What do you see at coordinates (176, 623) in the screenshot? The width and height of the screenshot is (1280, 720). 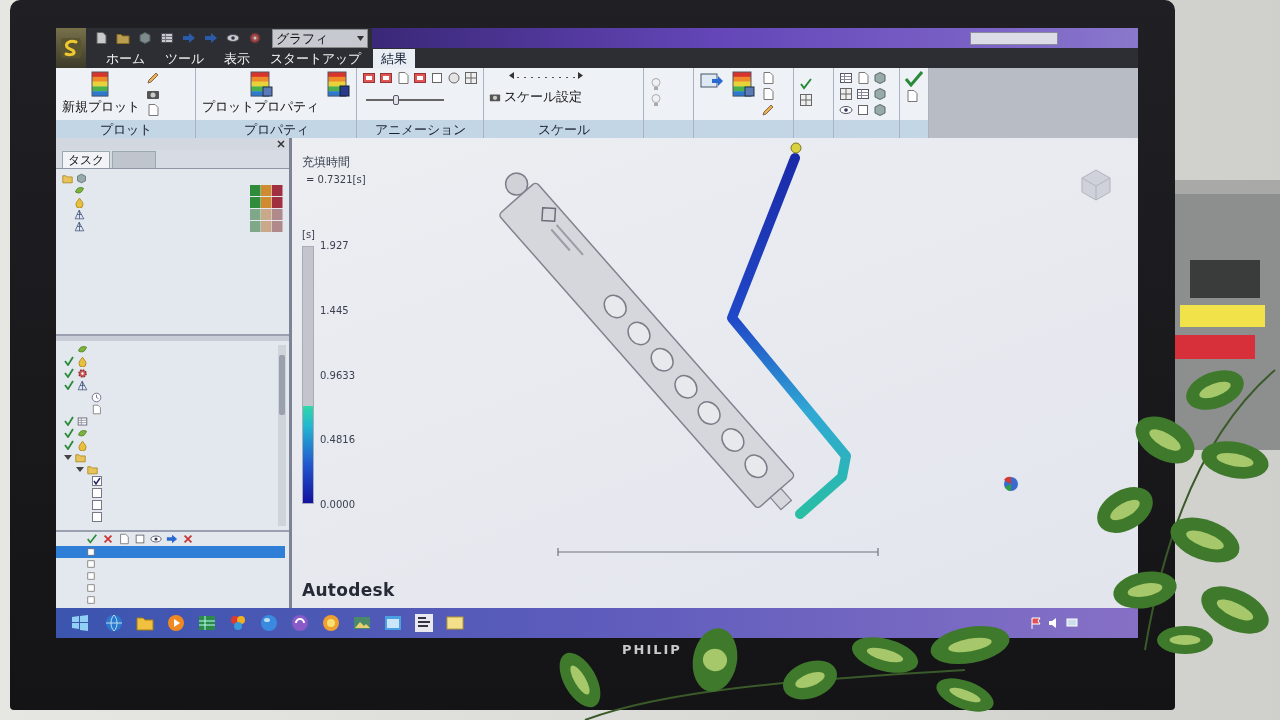 I see `play-icon` at bounding box center [176, 623].